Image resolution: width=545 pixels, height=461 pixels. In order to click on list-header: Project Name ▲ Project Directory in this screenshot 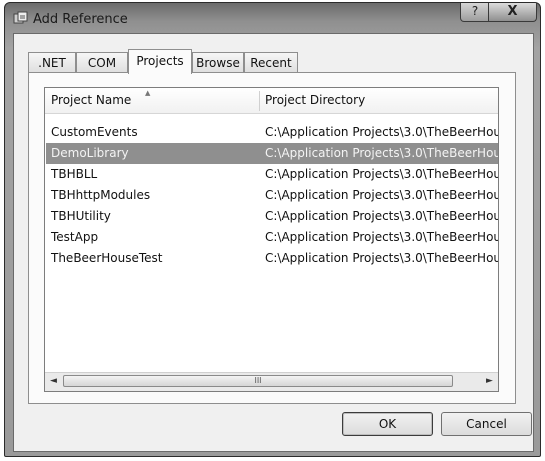, I will do `click(271, 101)`.